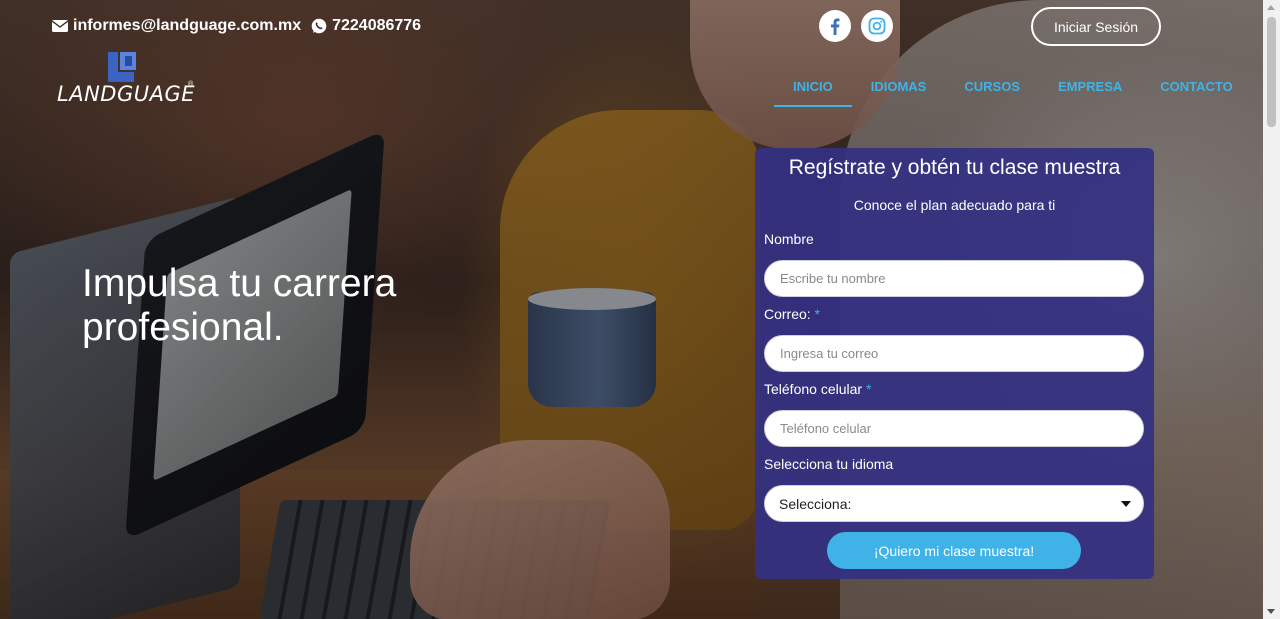  What do you see at coordinates (817, 314) in the screenshot?
I see `email-required-mark: *` at bounding box center [817, 314].